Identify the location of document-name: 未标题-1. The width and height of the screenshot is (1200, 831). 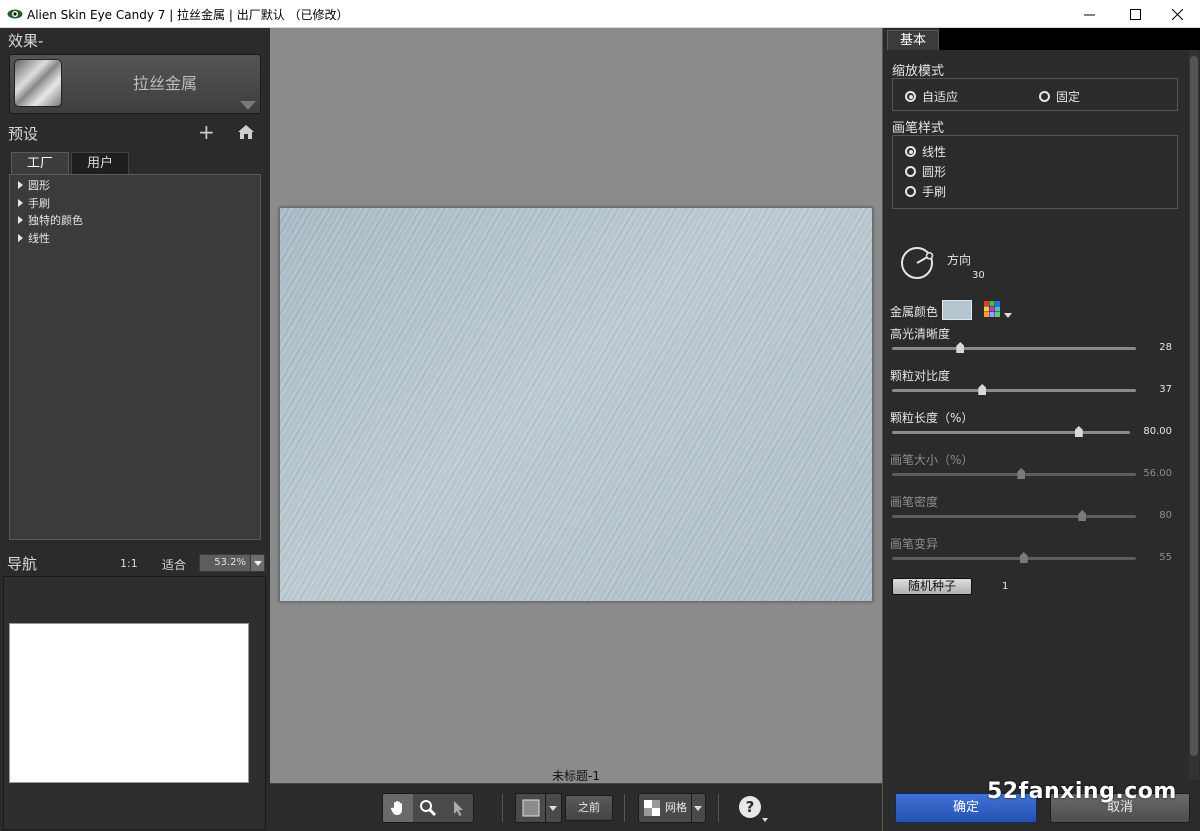
(576, 776).